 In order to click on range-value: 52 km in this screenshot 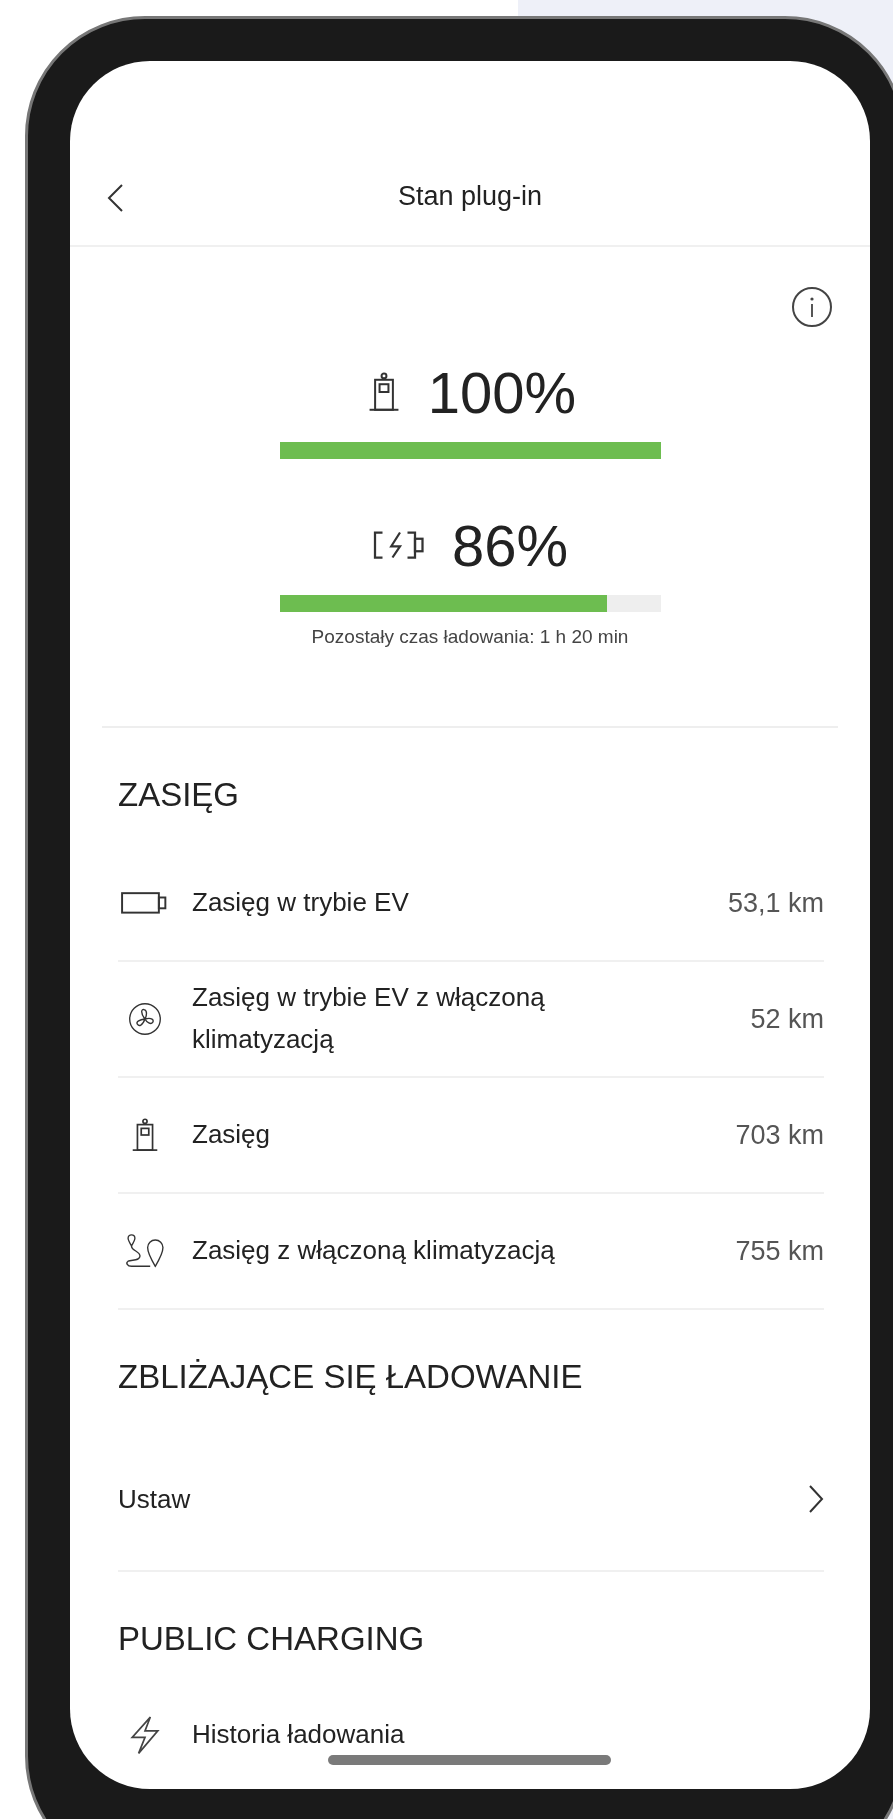, I will do `click(787, 1019)`.